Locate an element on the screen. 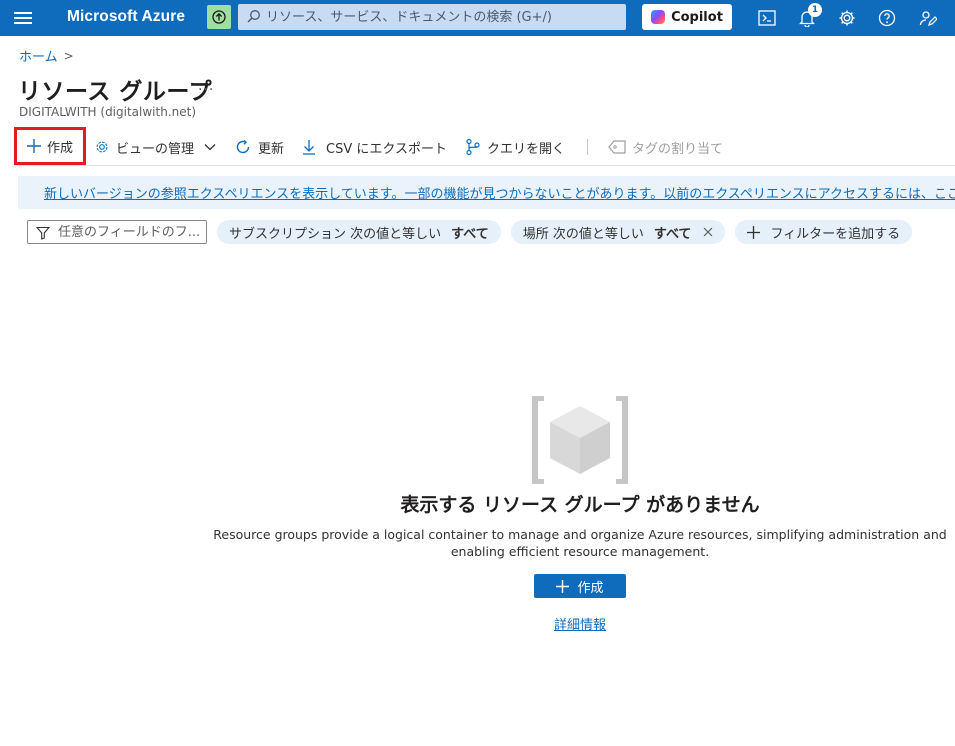 Image resolution: width=955 pixels, height=746 pixels. breadcrumb: ホーム > is located at coordinates (46, 56).